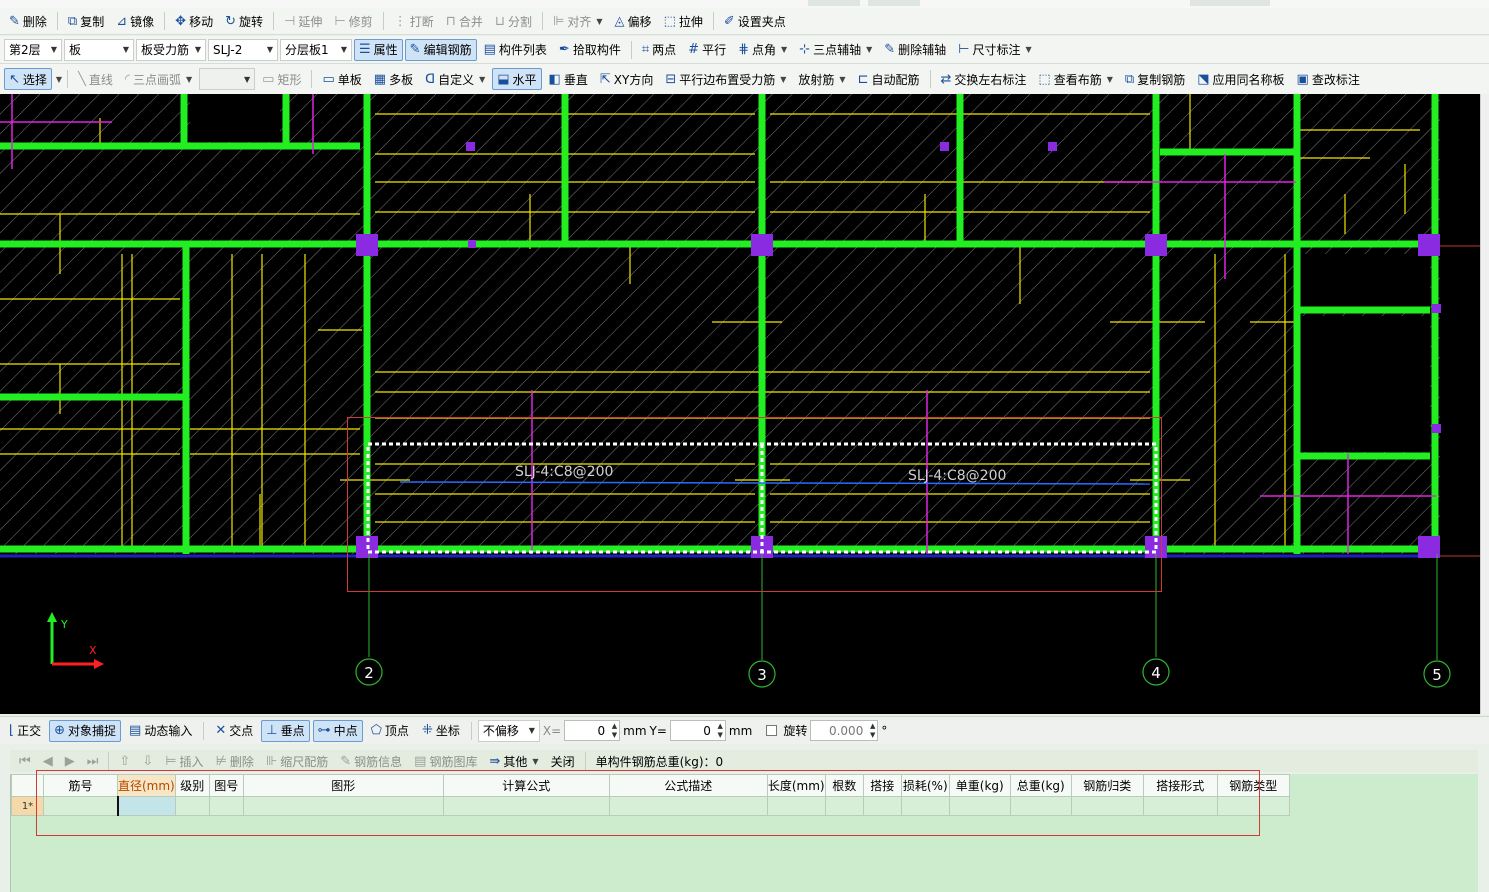 The height and width of the screenshot is (892, 1489). What do you see at coordinates (124, 761) in the screenshot?
I see `move-up-button: ⇧` at bounding box center [124, 761].